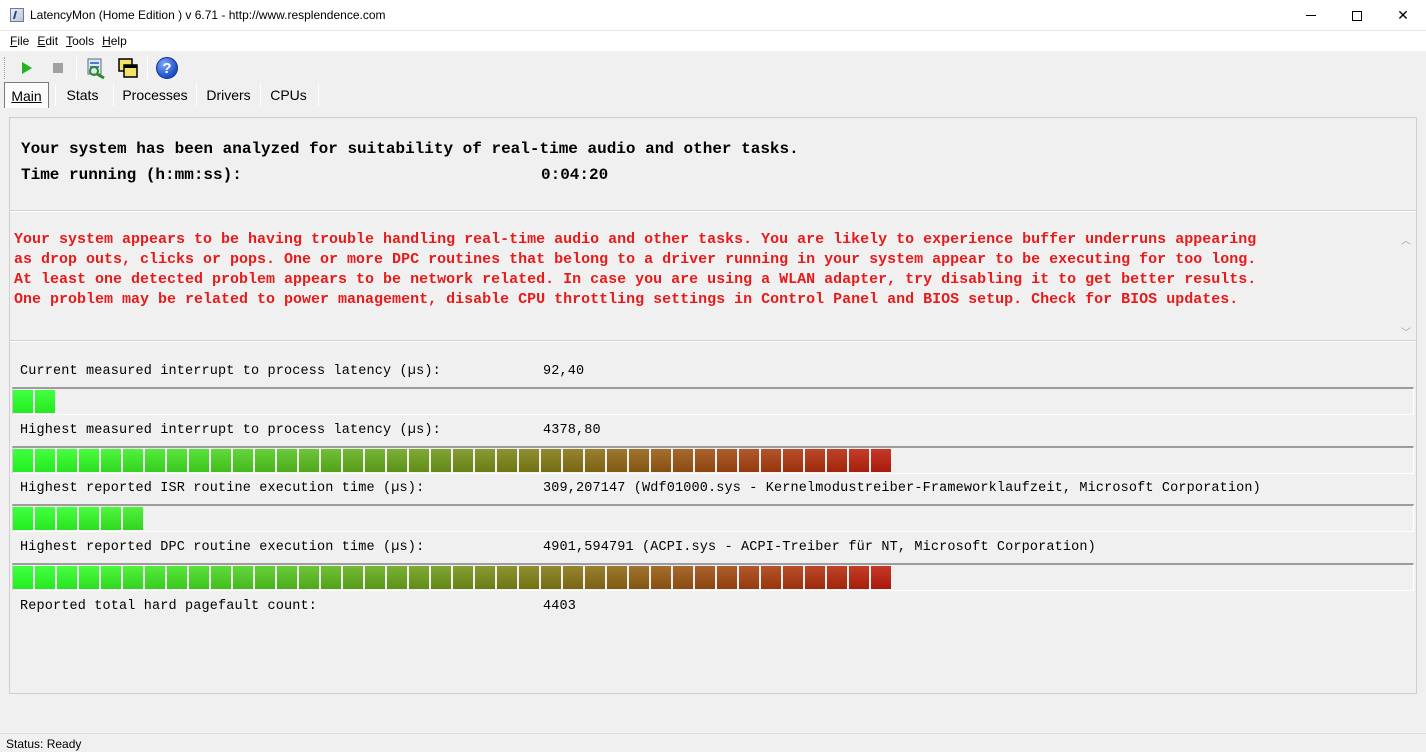 The image size is (1426, 752). I want to click on analyze-icon, so click(96, 69).